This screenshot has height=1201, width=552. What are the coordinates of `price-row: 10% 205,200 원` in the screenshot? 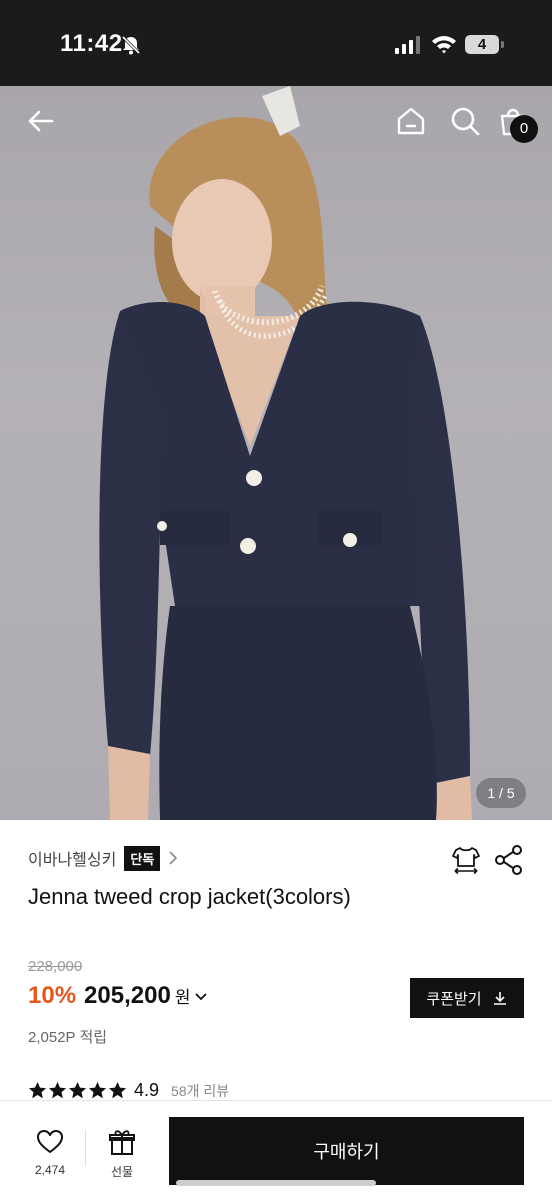 It's located at (118, 996).